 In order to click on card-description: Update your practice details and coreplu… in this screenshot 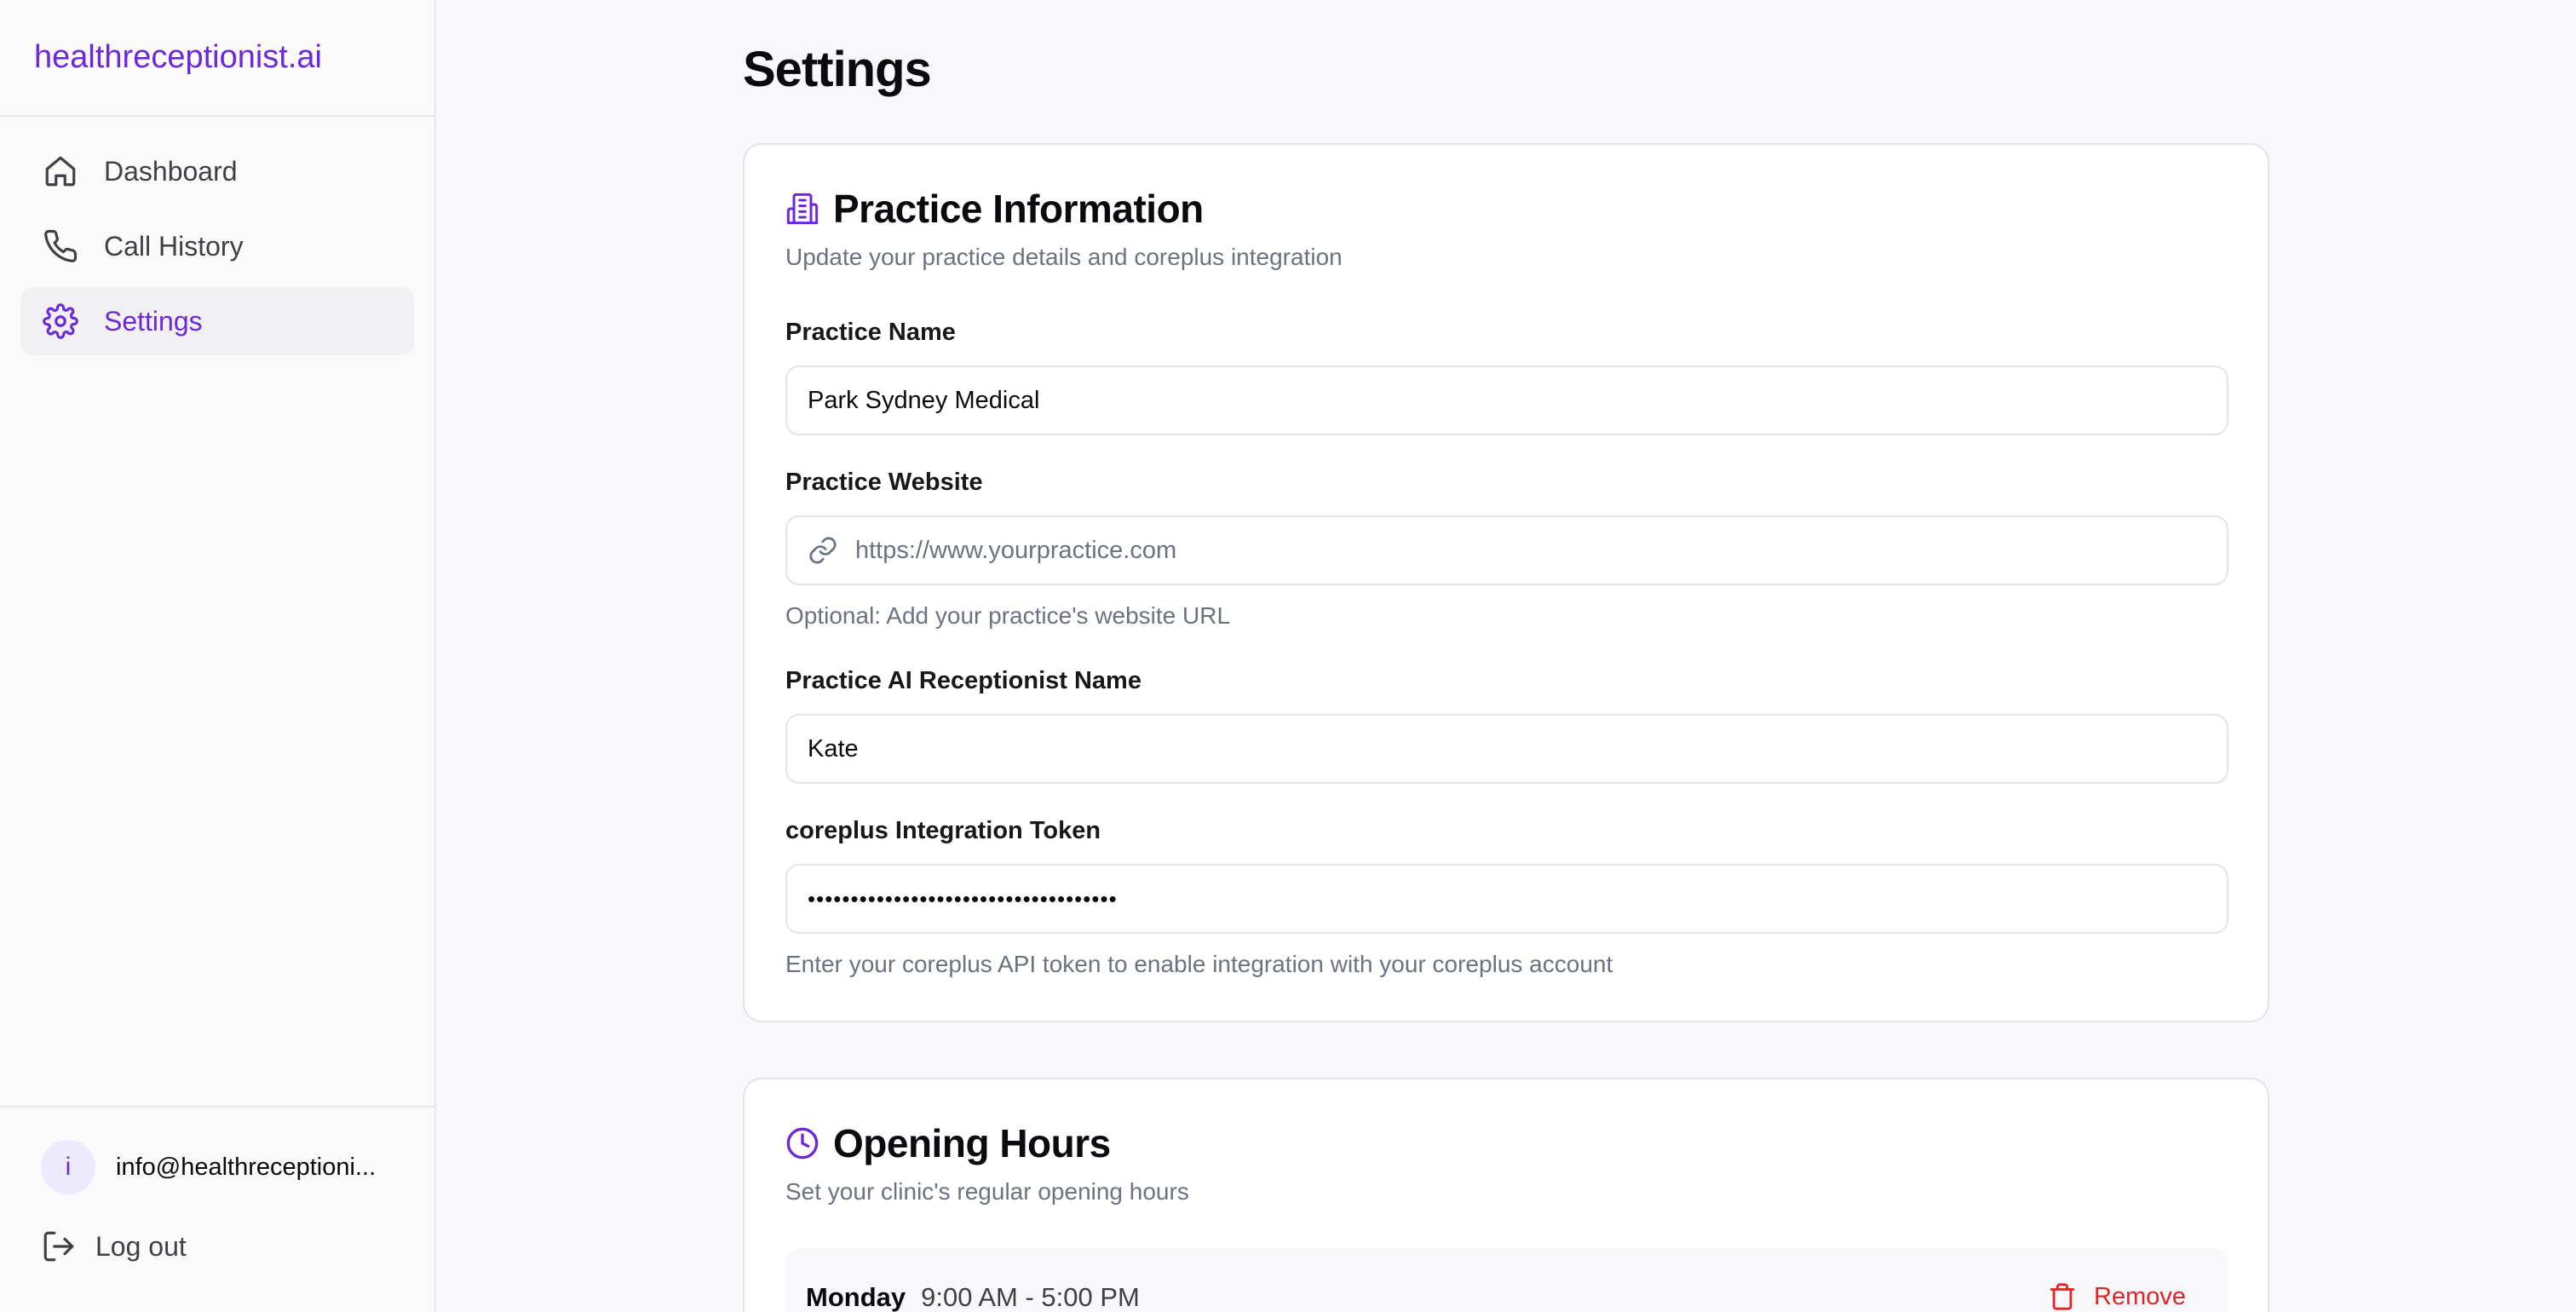, I will do `click(1064, 257)`.